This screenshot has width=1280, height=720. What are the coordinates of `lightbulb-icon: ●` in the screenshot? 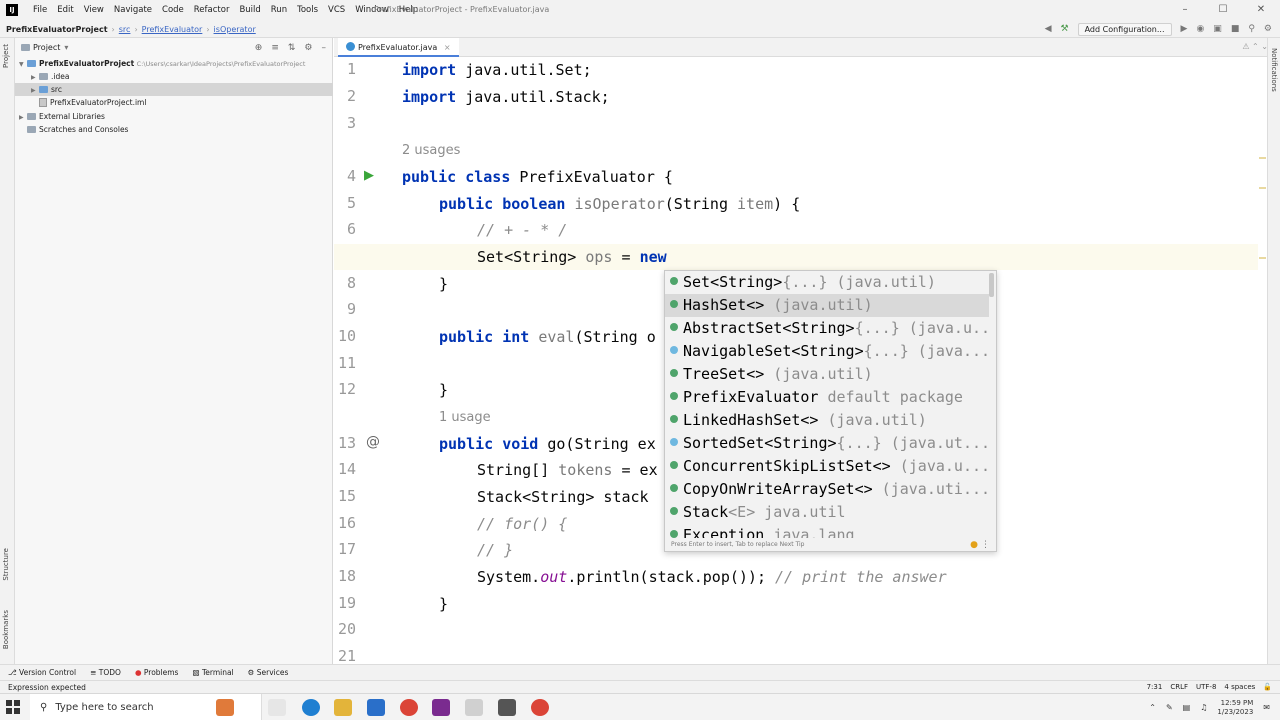 It's located at (974, 545).